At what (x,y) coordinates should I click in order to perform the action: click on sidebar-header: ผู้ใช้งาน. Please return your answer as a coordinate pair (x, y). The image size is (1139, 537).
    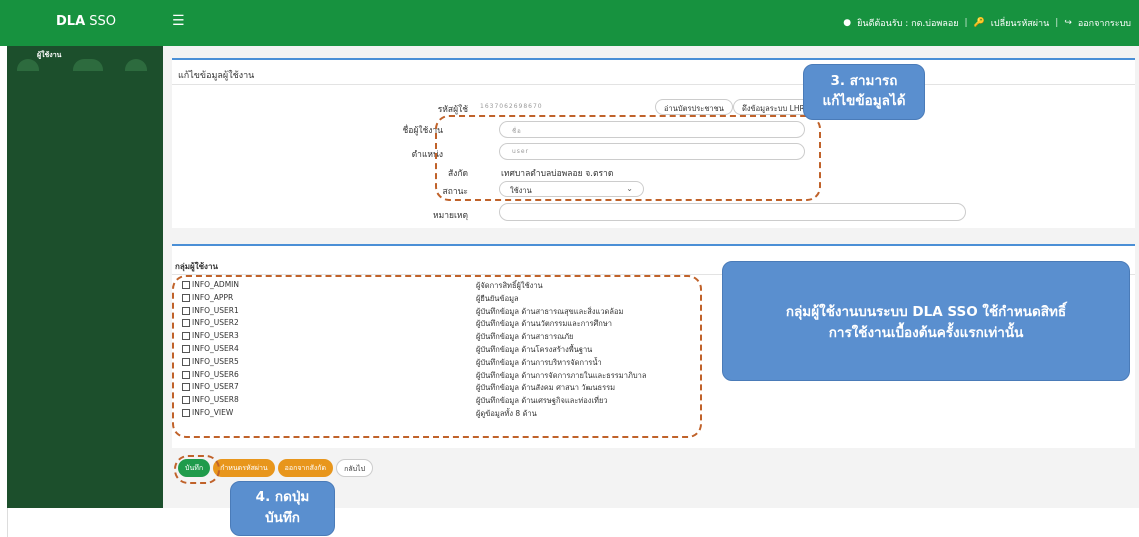
    Looking at the image, I should click on (85, 59).